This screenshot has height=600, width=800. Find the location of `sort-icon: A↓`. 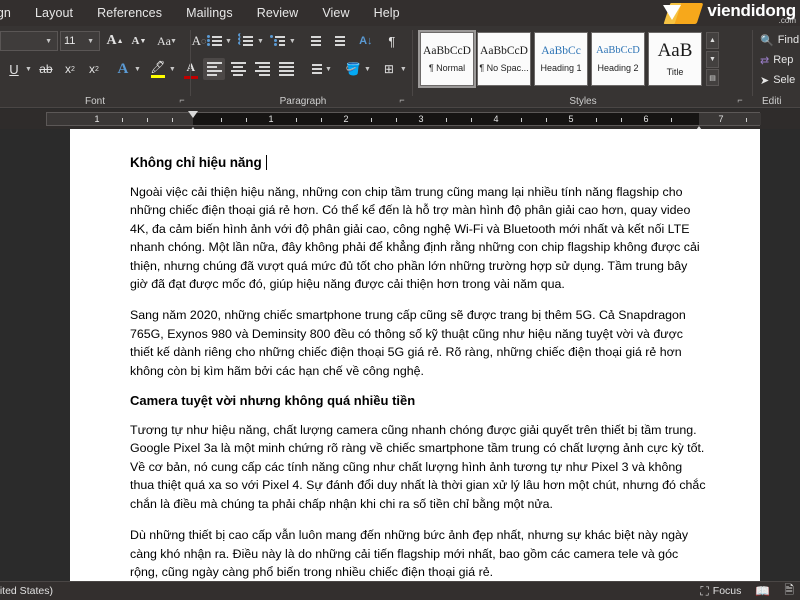

sort-icon: A↓ is located at coordinates (366, 41).